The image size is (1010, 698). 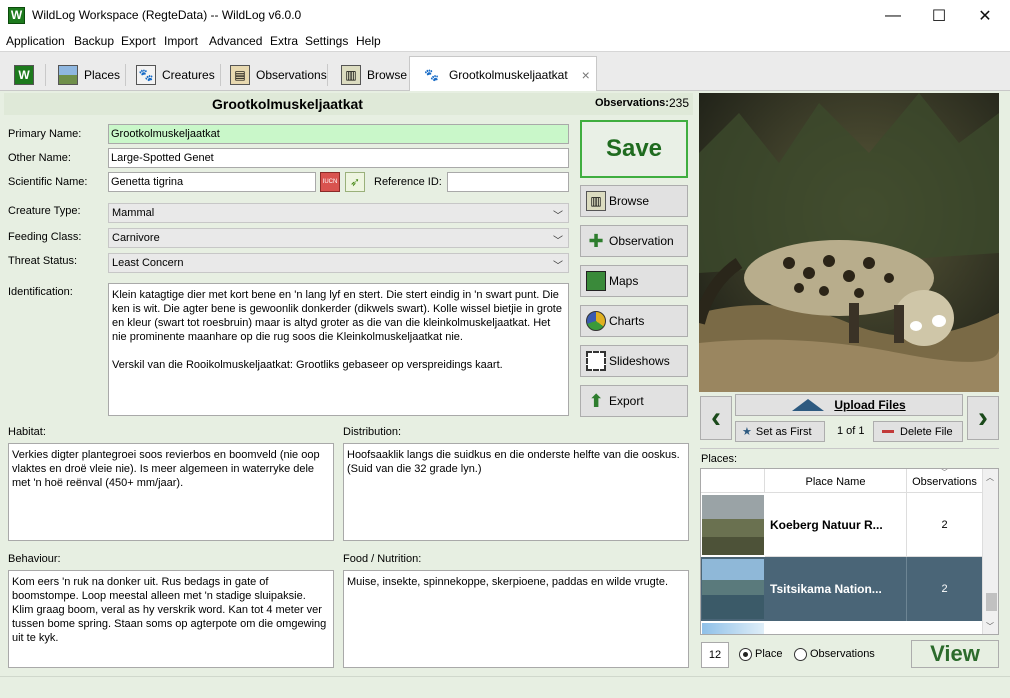 I want to click on primary-name-field: Grootkolmuskeljaatkat, so click(x=338, y=134).